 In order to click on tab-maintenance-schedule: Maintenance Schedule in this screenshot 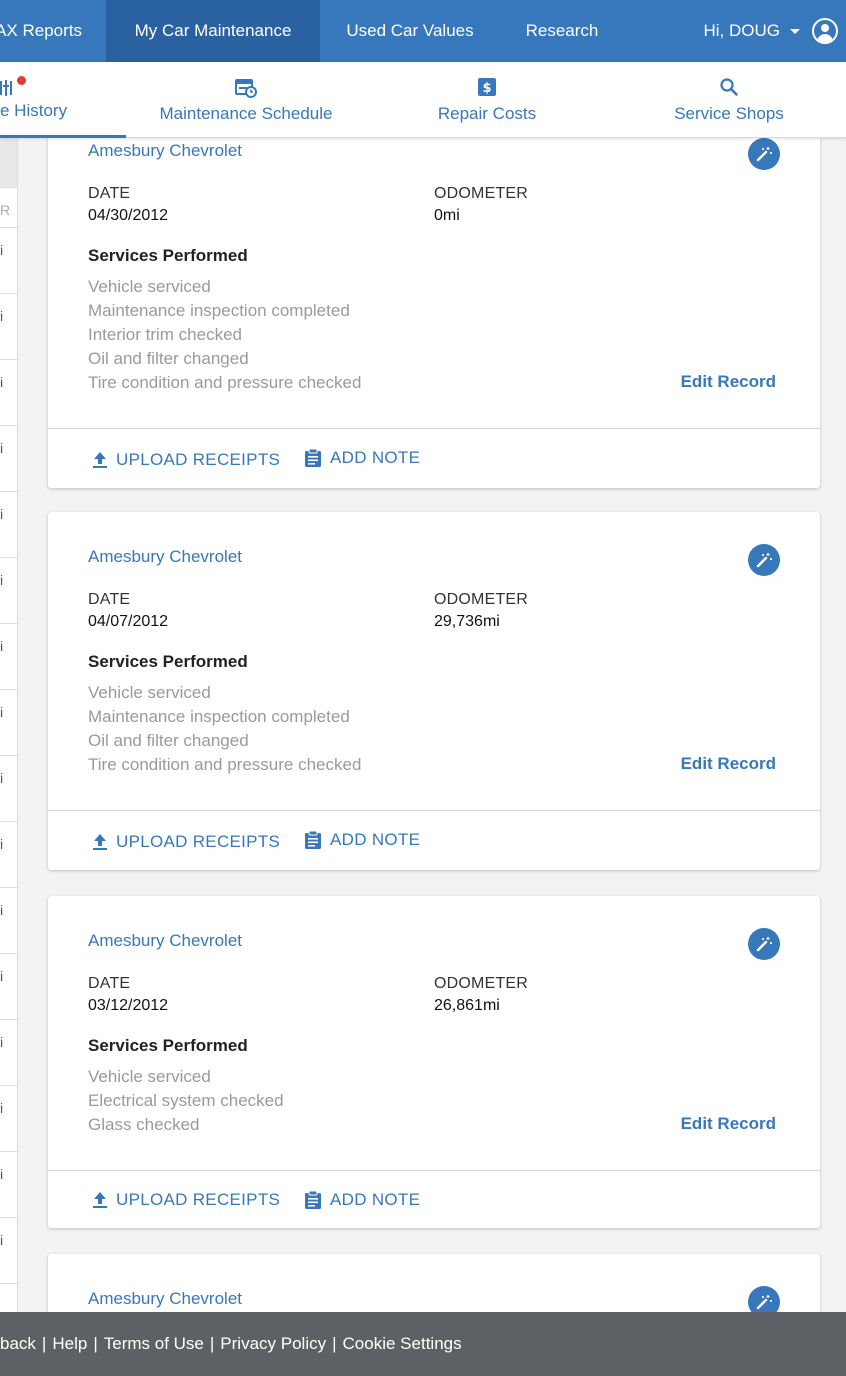, I will do `click(246, 100)`.